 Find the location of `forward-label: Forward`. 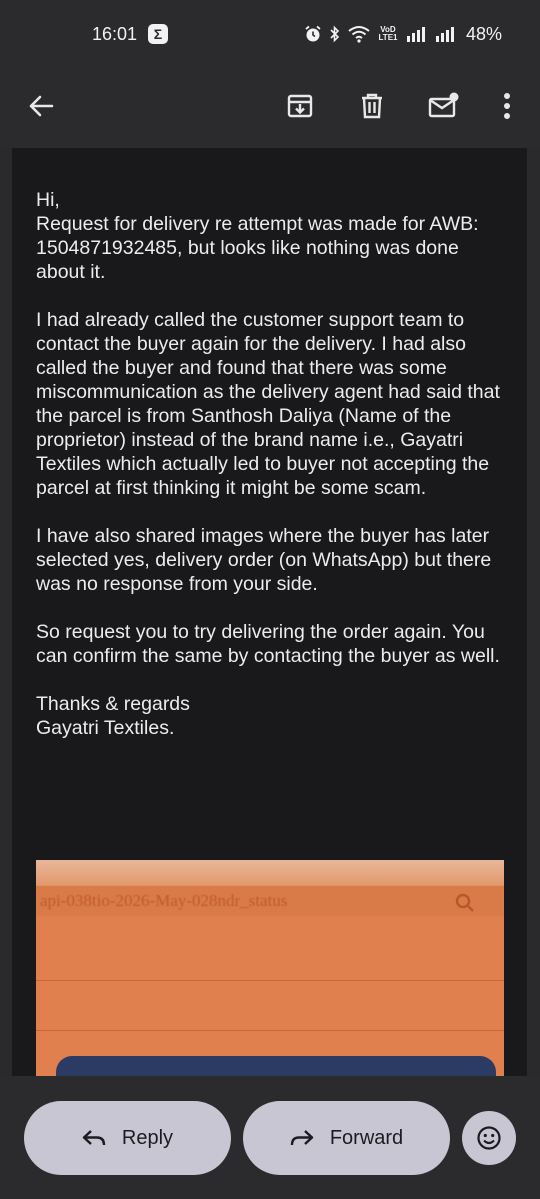

forward-label: Forward is located at coordinates (366, 1137).